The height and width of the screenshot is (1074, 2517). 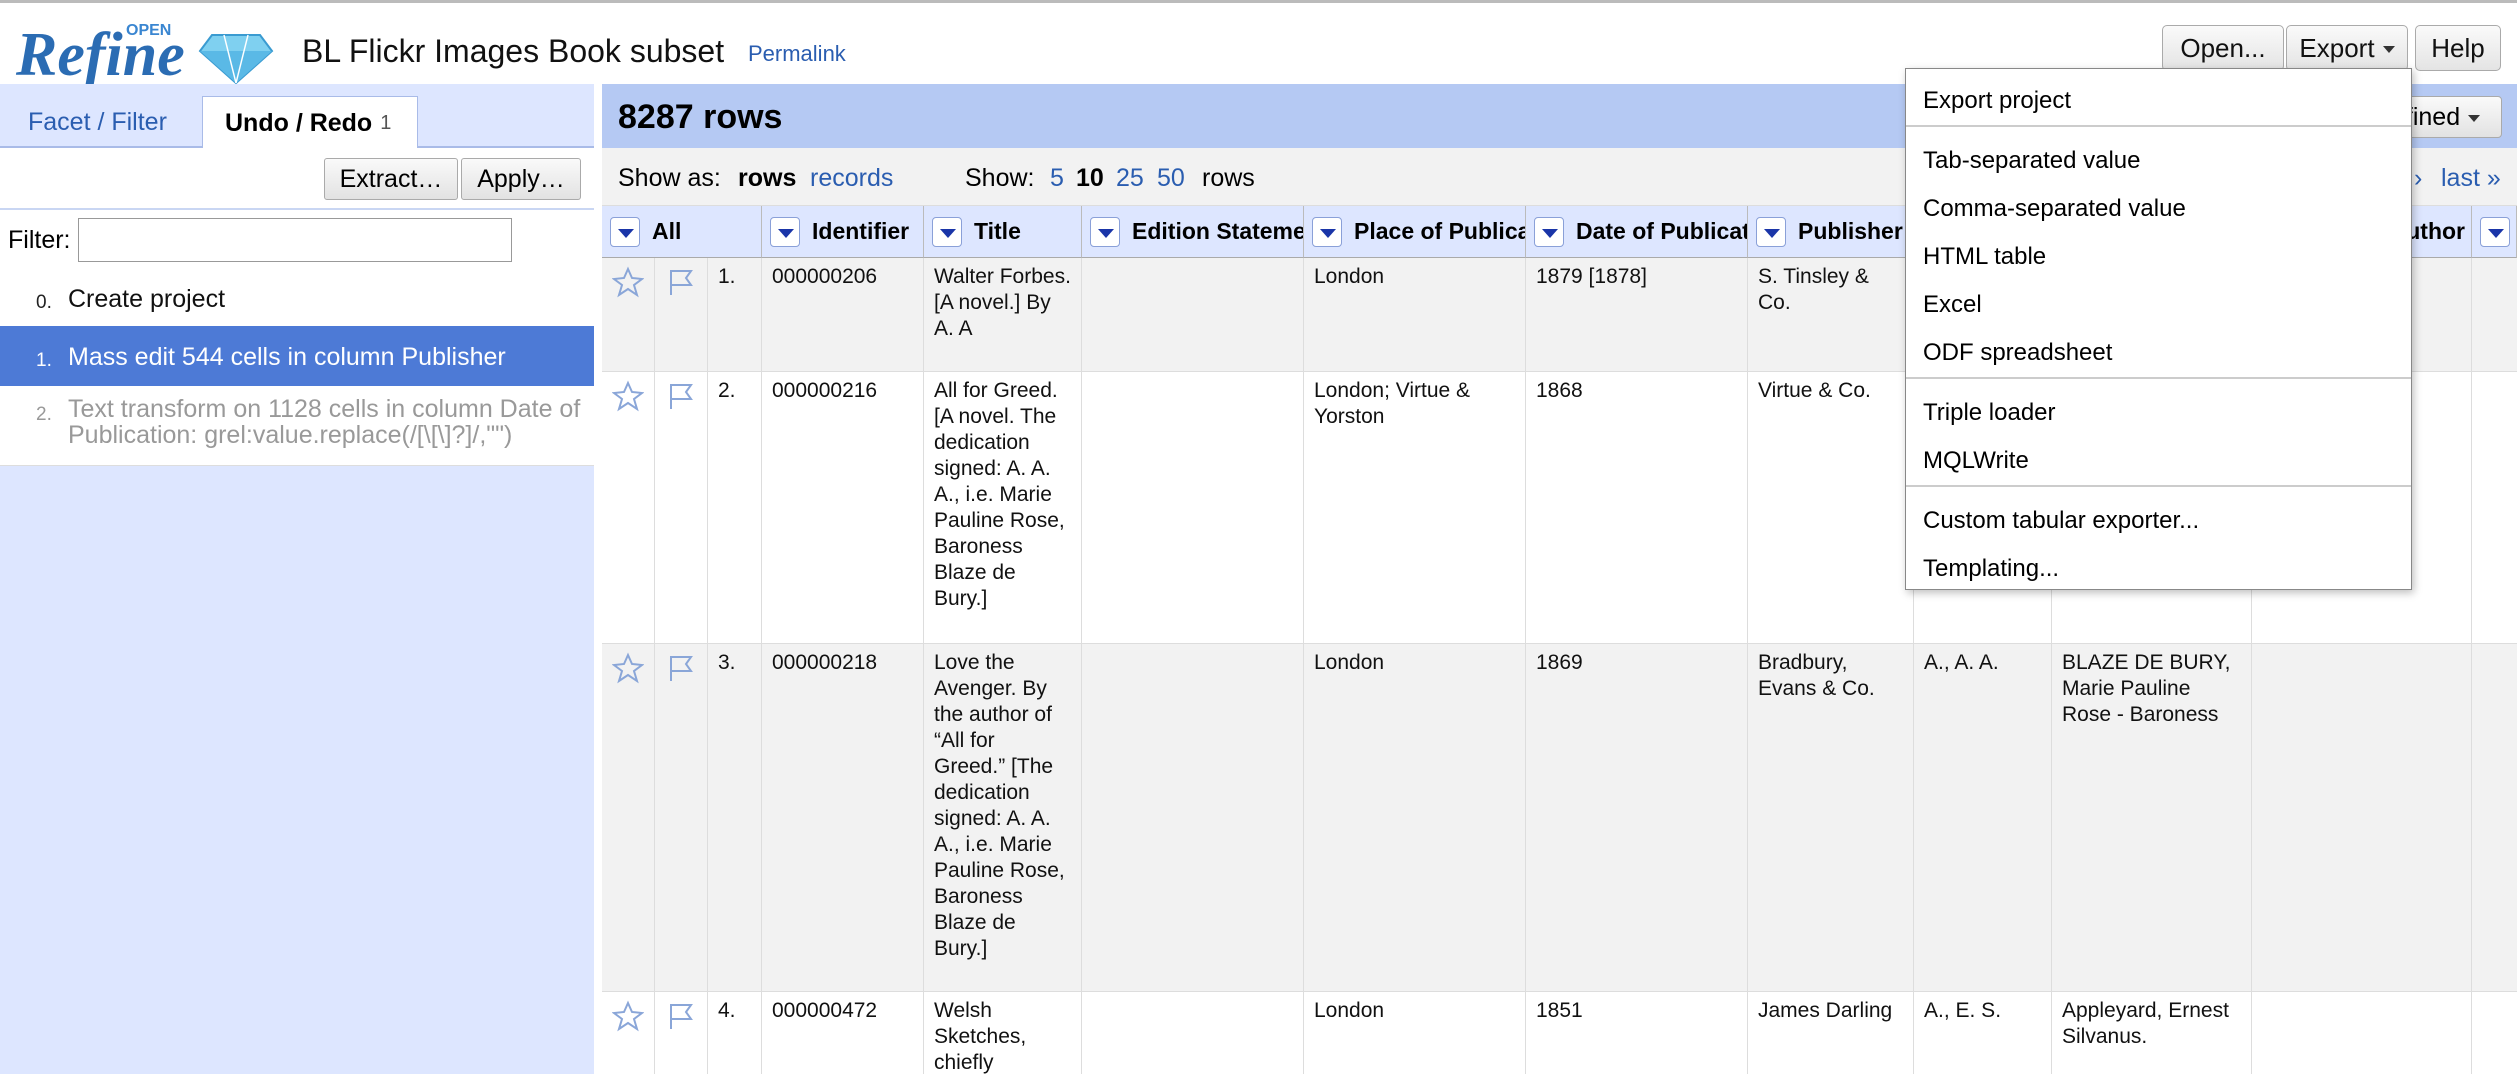 I want to click on menu-item-comma-separated: Comma-separated value, so click(x=2158, y=206).